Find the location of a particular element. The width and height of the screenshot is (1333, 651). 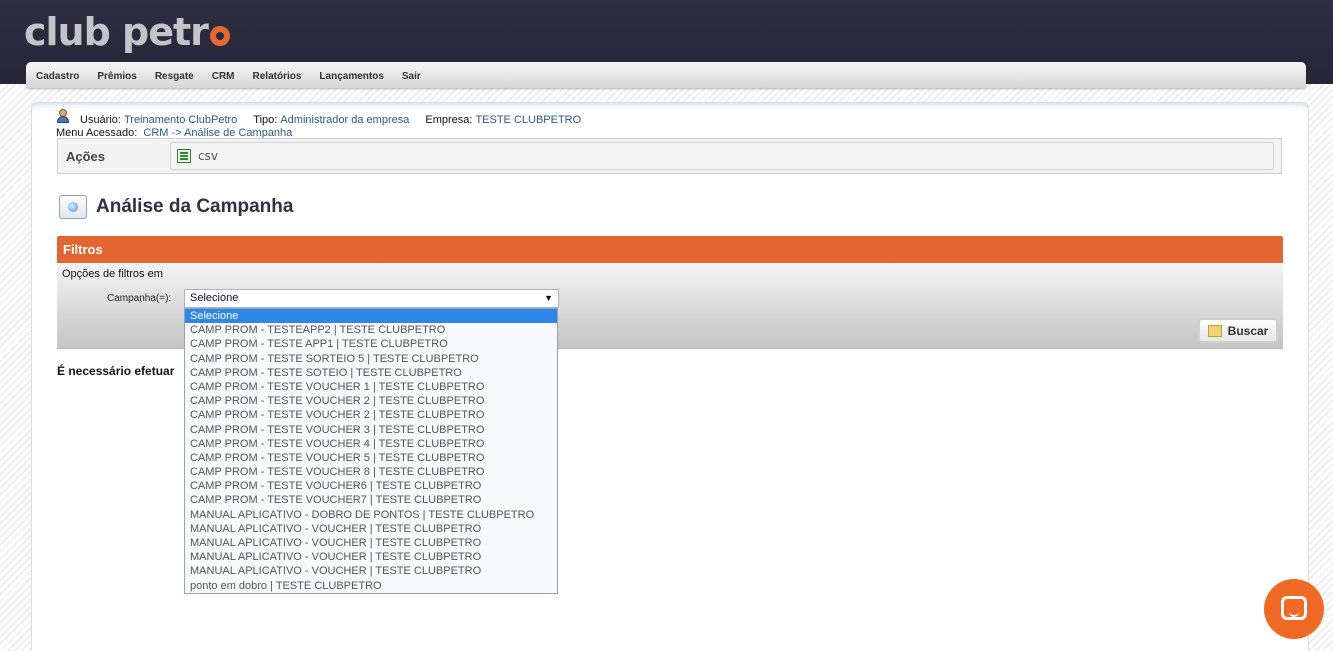

page-title-area: Análise da Campanha is located at coordinates (176, 207).